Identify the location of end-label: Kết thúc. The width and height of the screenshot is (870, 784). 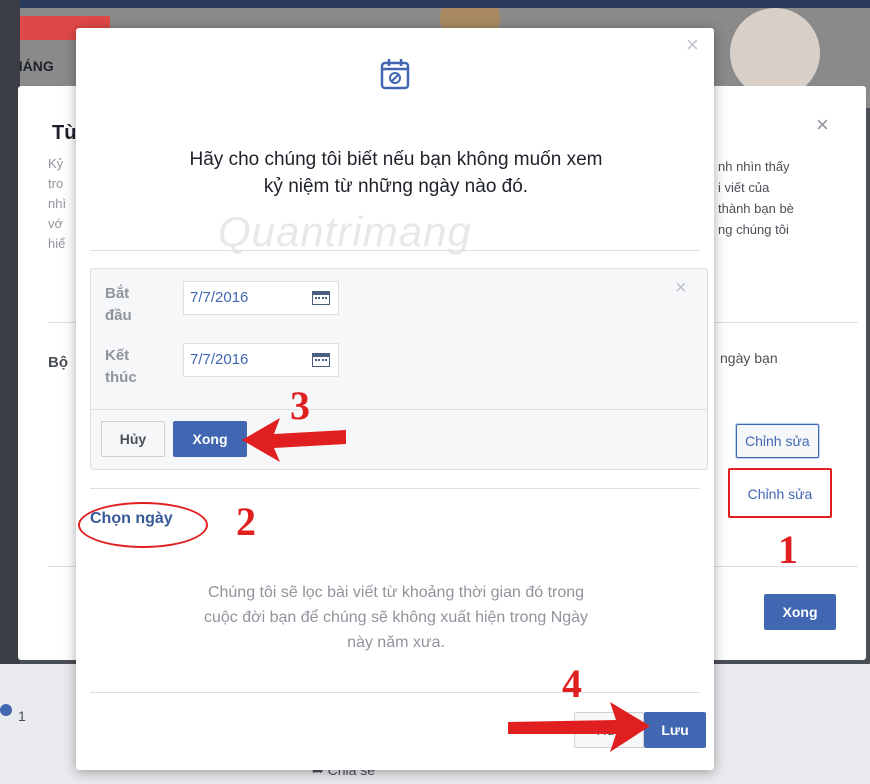
(121, 367).